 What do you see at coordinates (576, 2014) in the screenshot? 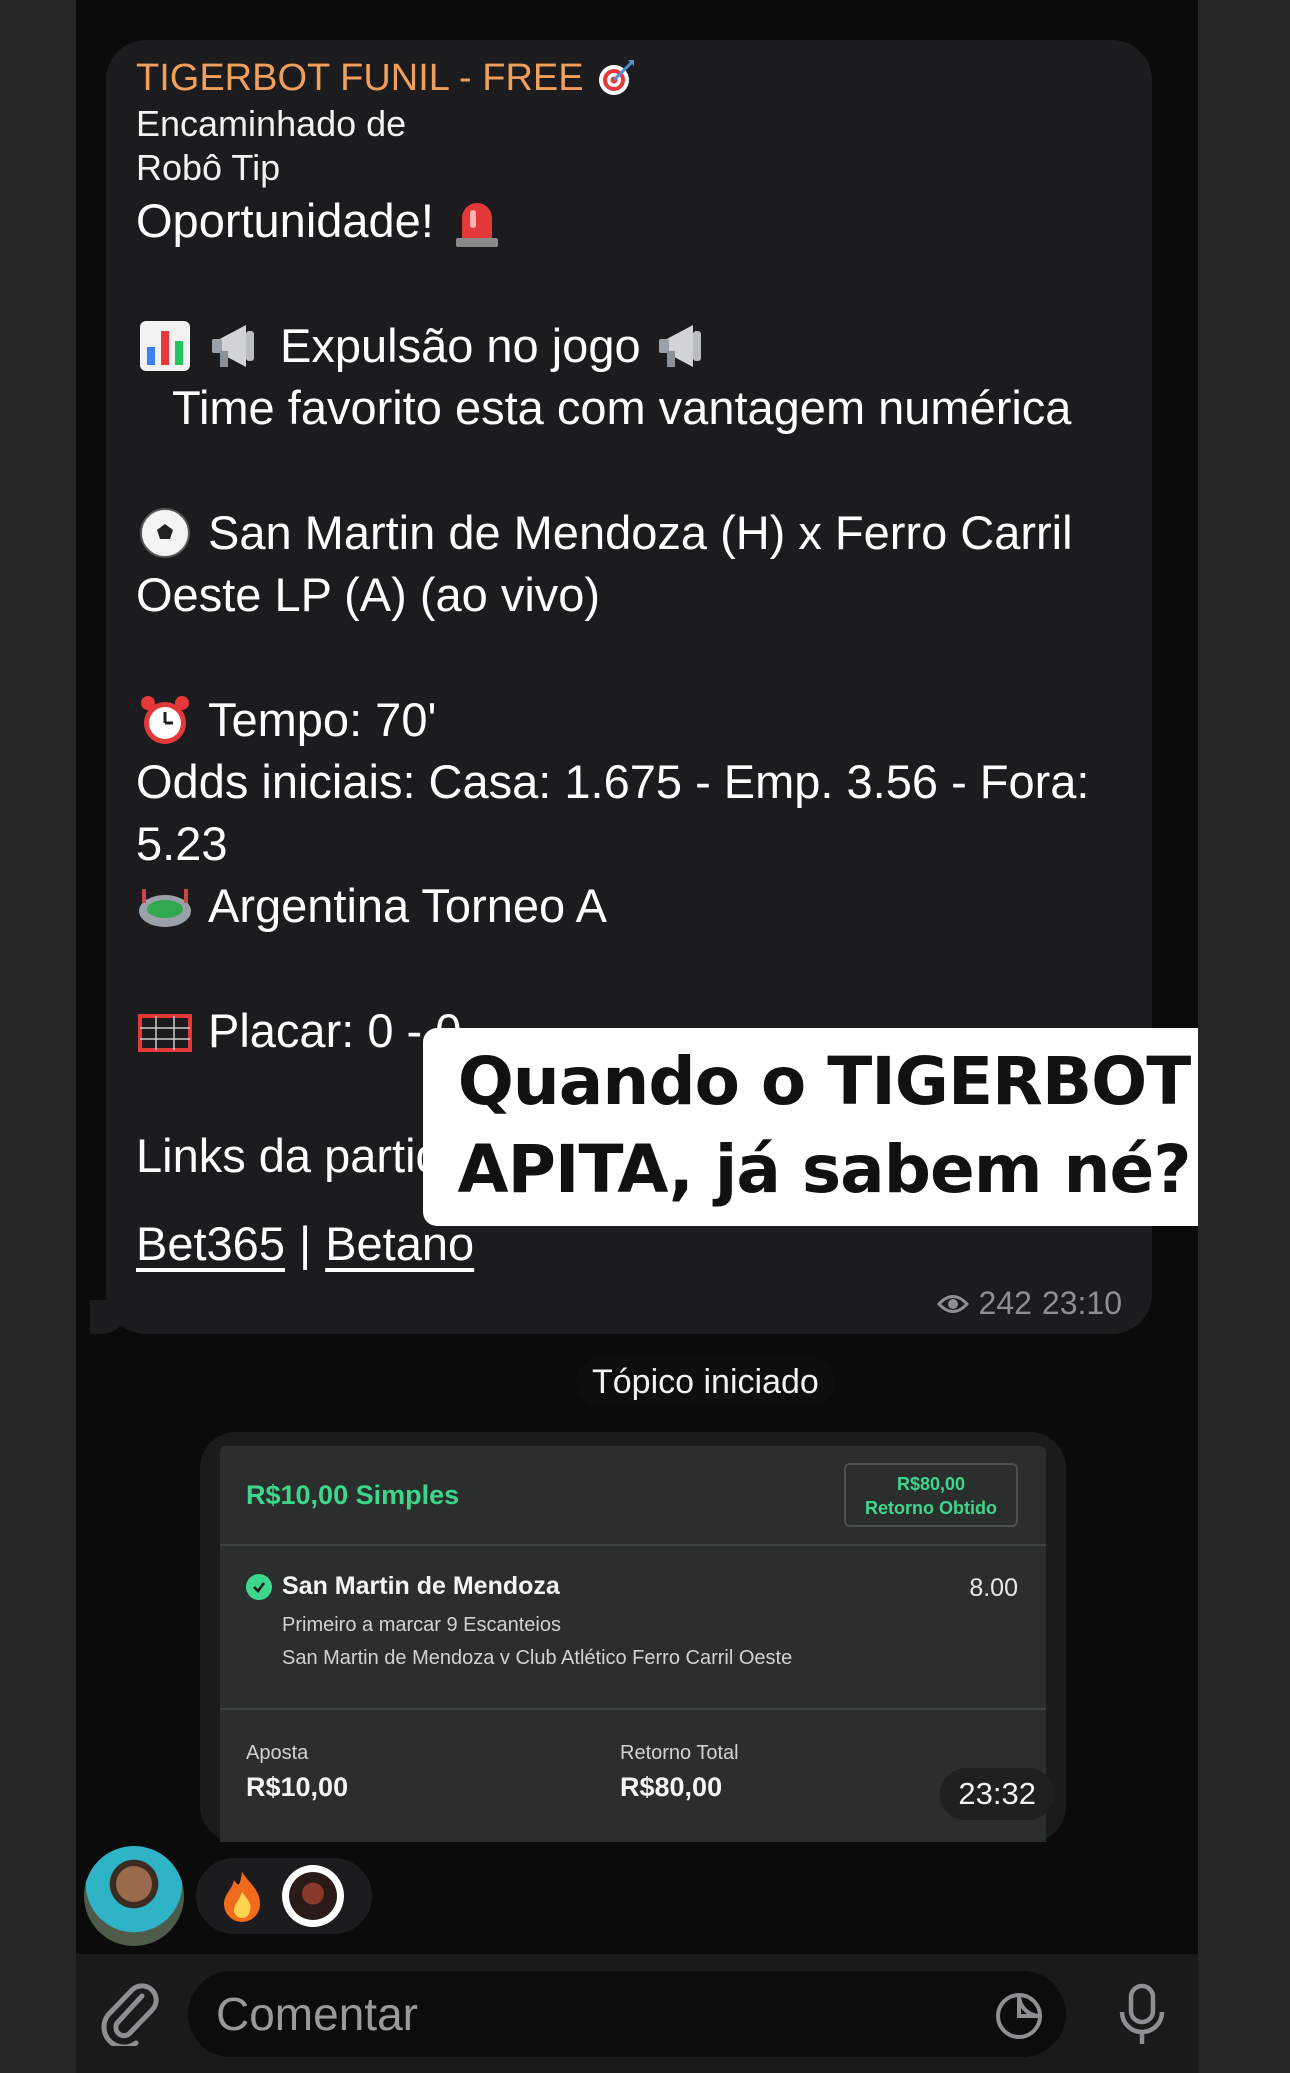
I see `comment-input` at bounding box center [576, 2014].